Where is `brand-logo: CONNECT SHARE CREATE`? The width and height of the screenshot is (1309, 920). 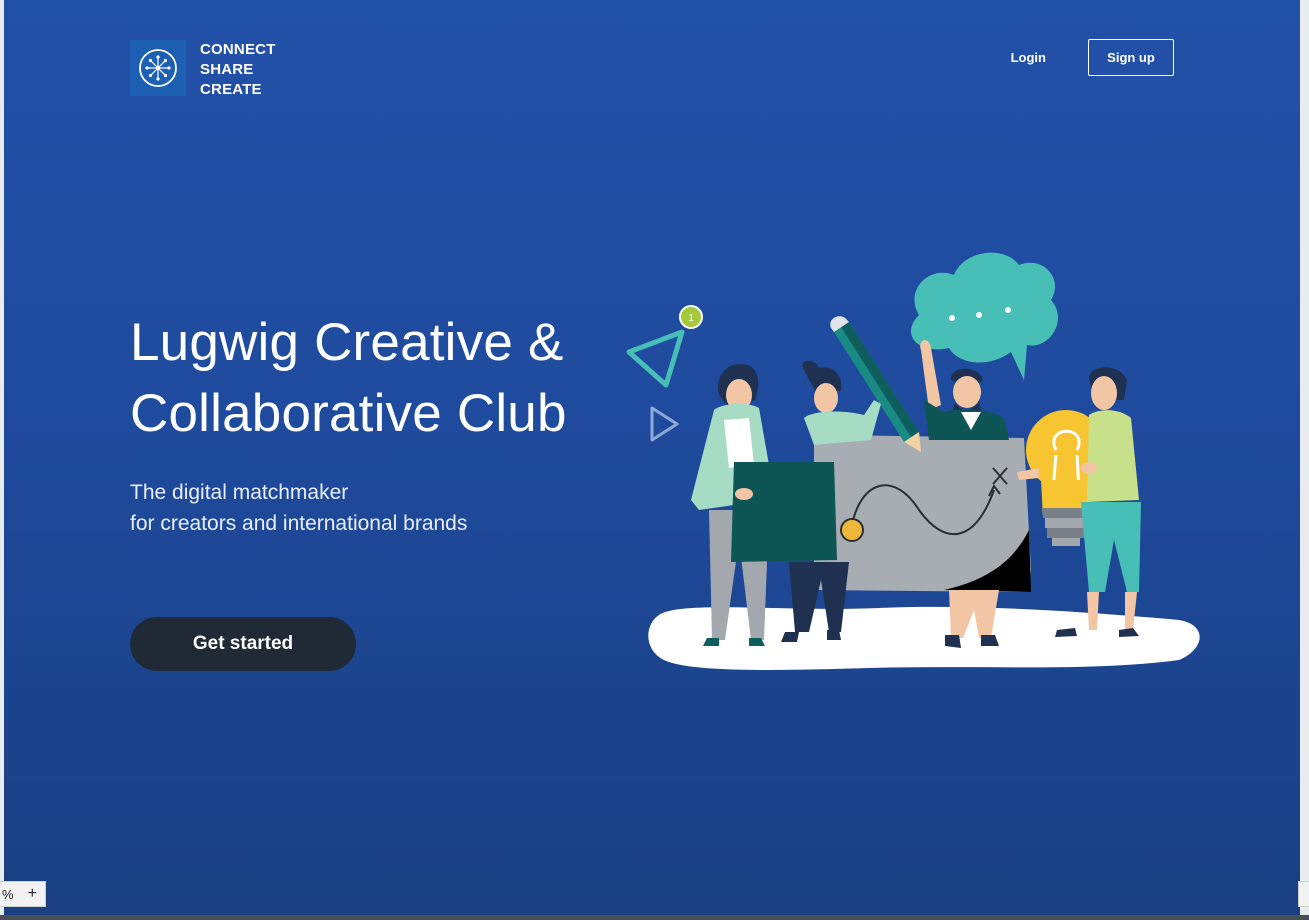
brand-logo: CONNECT SHARE CREATE is located at coordinates (203, 70).